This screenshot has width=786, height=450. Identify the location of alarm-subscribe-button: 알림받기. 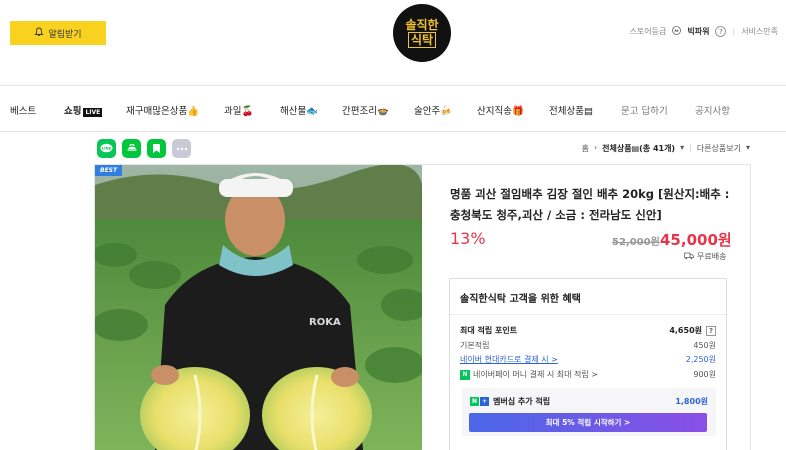
(58, 33).